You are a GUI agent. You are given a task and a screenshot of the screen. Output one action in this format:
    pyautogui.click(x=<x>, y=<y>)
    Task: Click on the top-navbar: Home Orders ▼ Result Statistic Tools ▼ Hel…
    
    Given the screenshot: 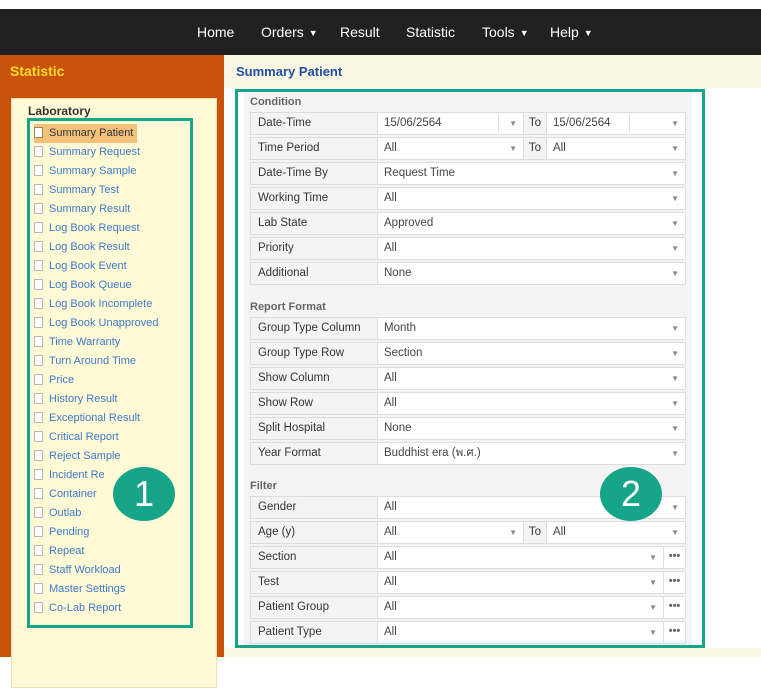 What is the action you would take?
    pyautogui.click(x=380, y=32)
    